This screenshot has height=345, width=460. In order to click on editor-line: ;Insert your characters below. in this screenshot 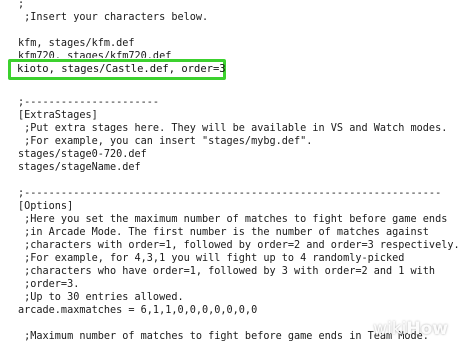, I will do `click(113, 17)`.